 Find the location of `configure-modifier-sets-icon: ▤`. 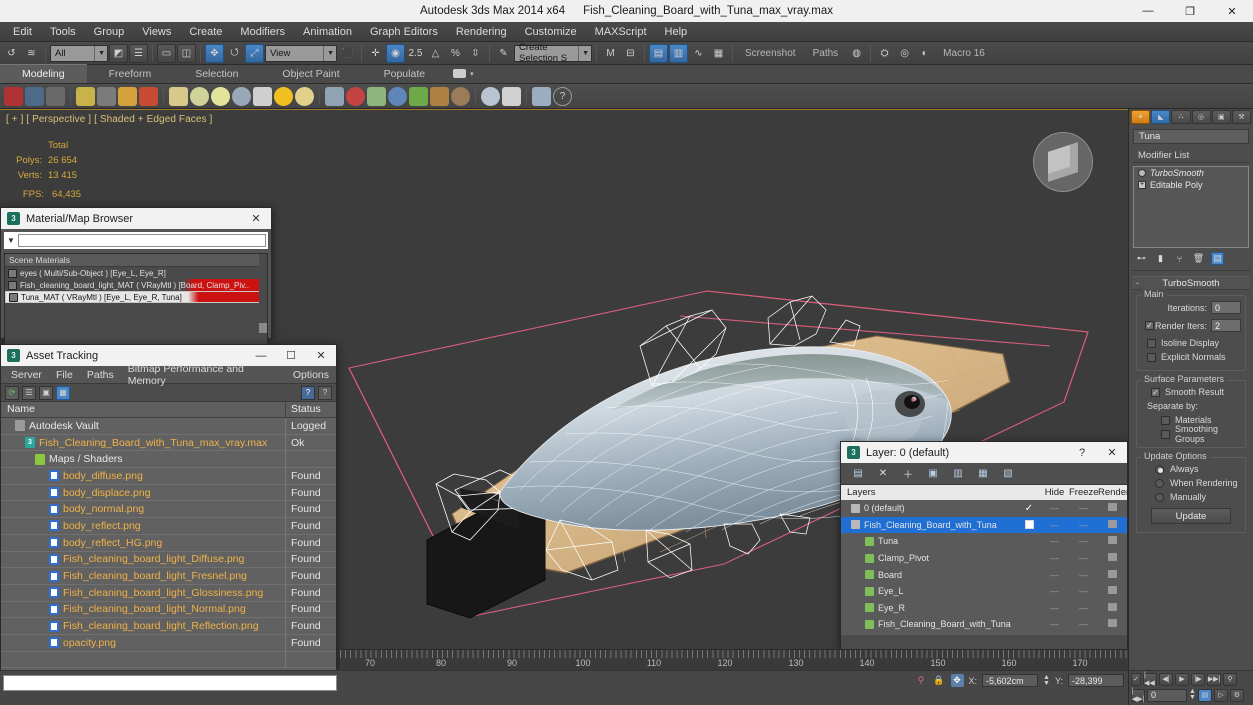

configure-modifier-sets-icon: ▤ is located at coordinates (1217, 258).